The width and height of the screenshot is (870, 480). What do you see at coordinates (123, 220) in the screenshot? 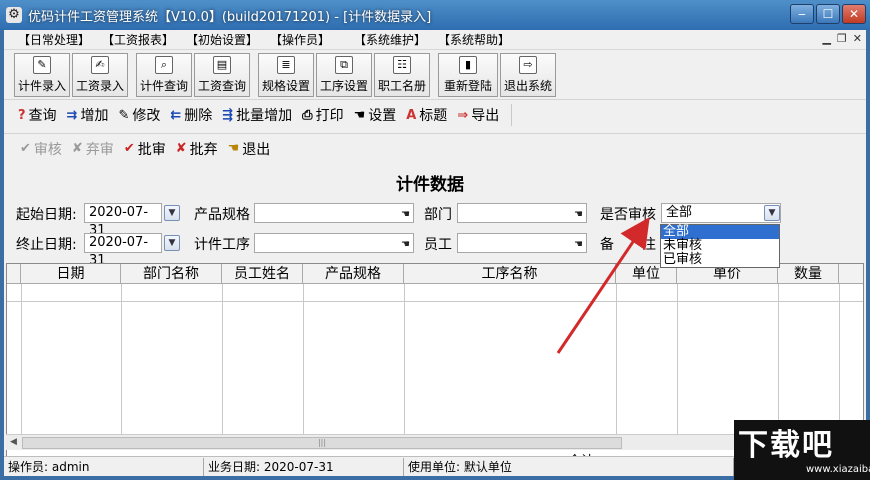
I see `start-date-field: 2020-07-31` at bounding box center [123, 220].